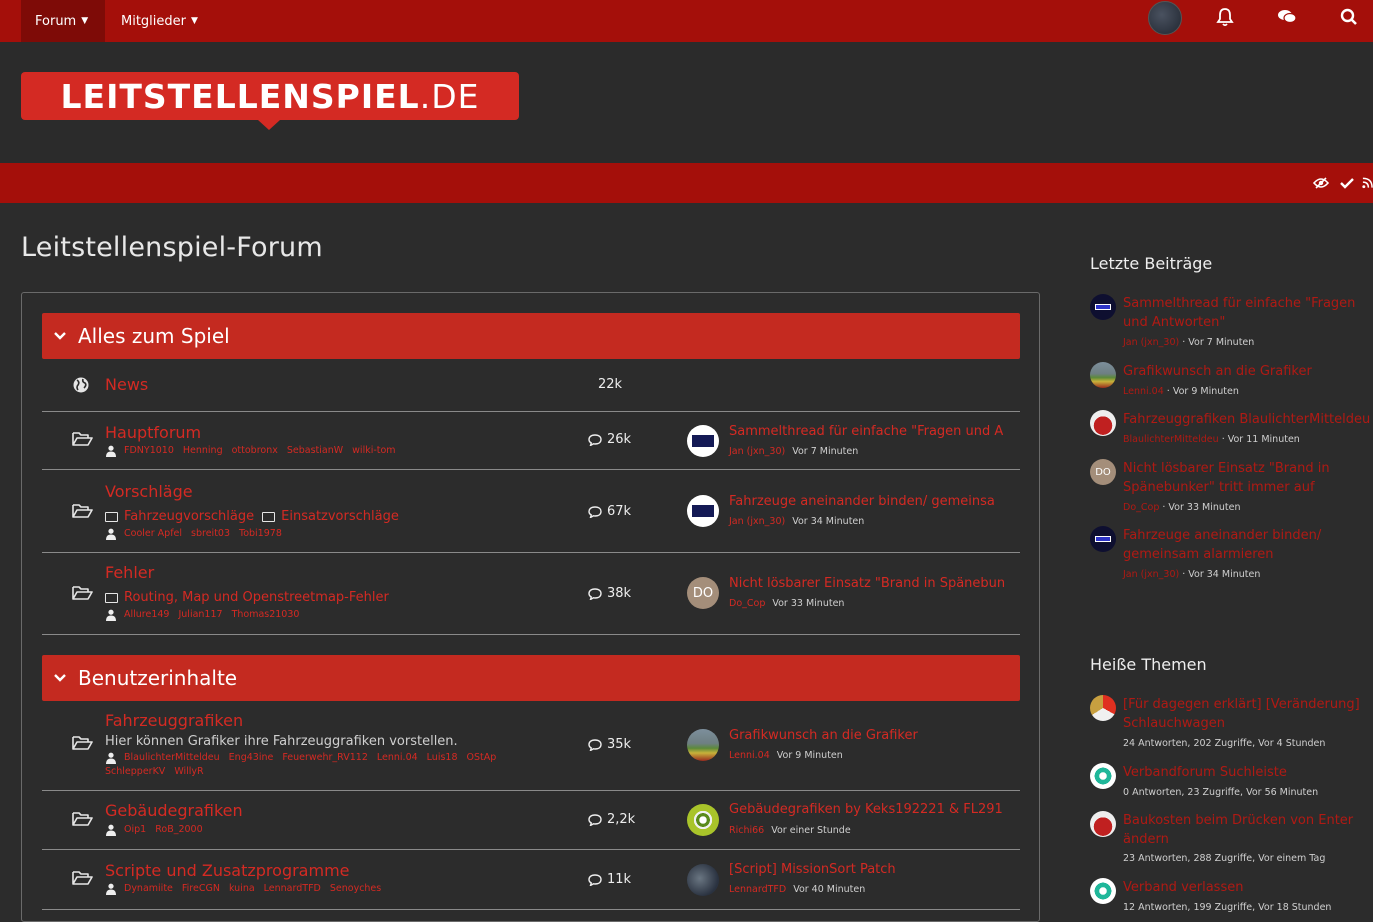  What do you see at coordinates (442, 758) in the screenshot?
I see `moderator-link: Luis18` at bounding box center [442, 758].